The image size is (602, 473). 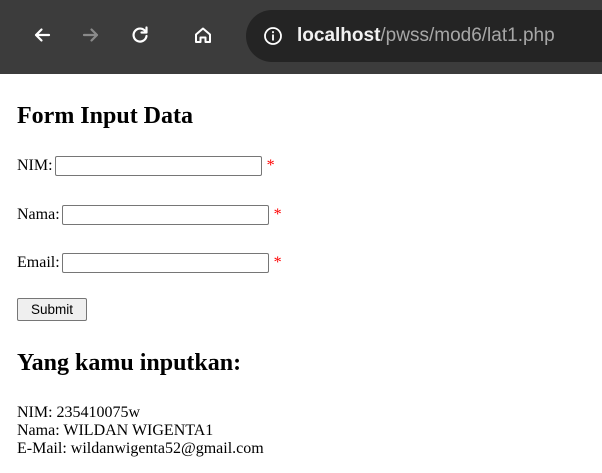 What do you see at coordinates (277, 262) in the screenshot?
I see `email-required-mark: *` at bounding box center [277, 262].